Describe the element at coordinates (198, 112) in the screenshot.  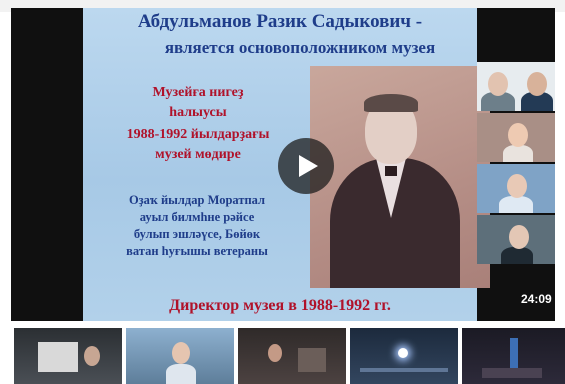
I see `slide-bashkir-line-2: һалыусы` at that location.